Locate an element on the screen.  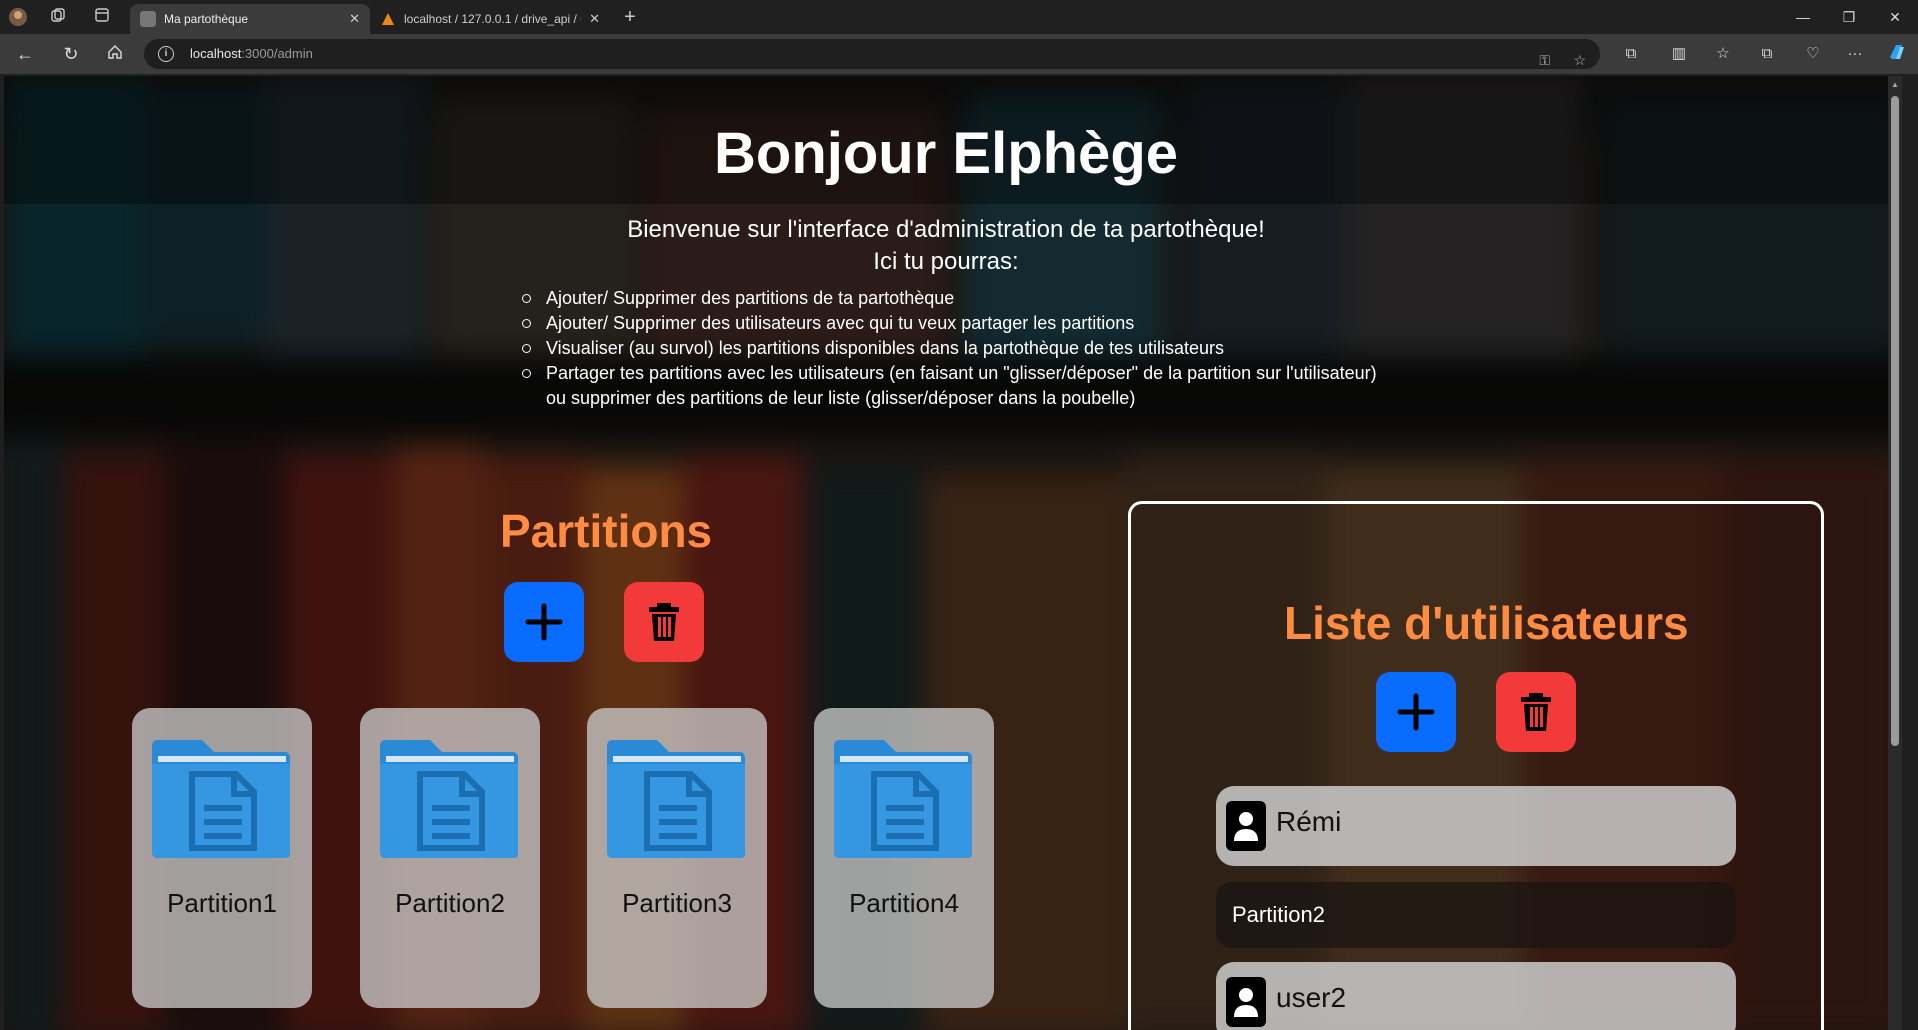
users-title: Liste d'utilisateurs is located at coordinates (1486, 623).